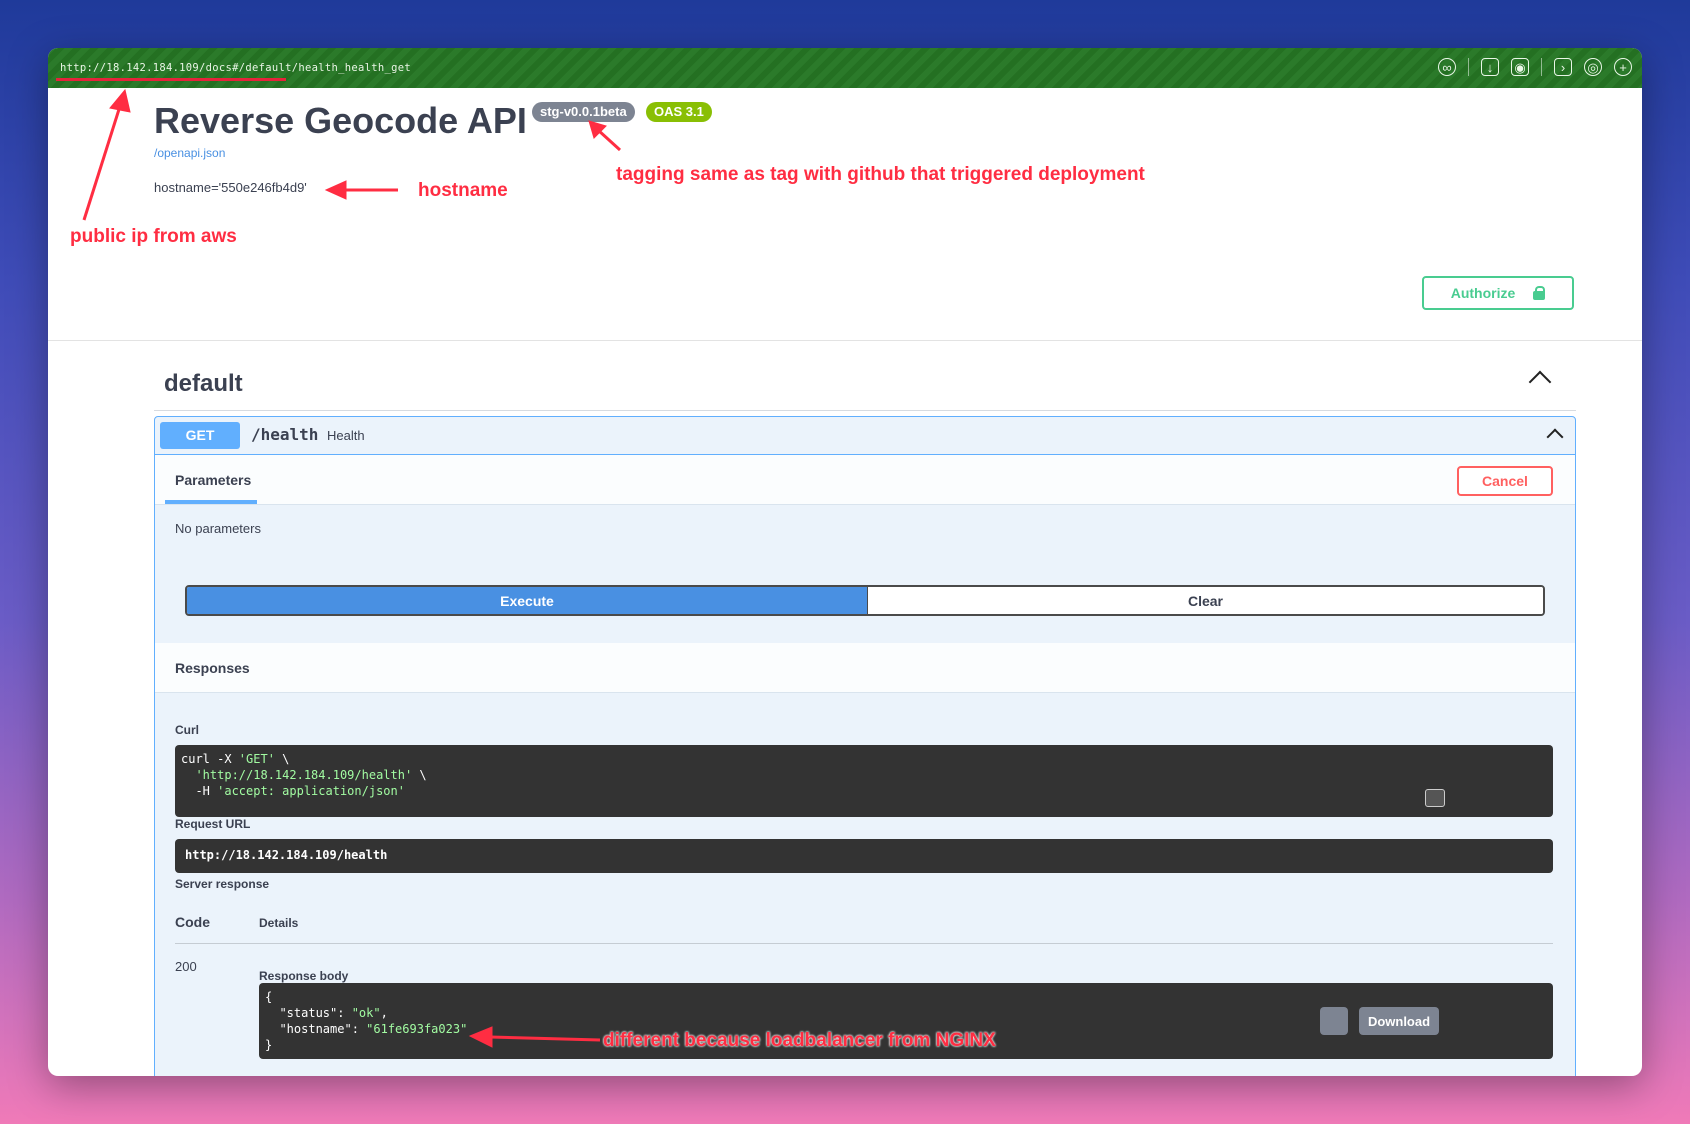 The width and height of the screenshot is (1690, 1124). I want to click on section-title: default, so click(203, 384).